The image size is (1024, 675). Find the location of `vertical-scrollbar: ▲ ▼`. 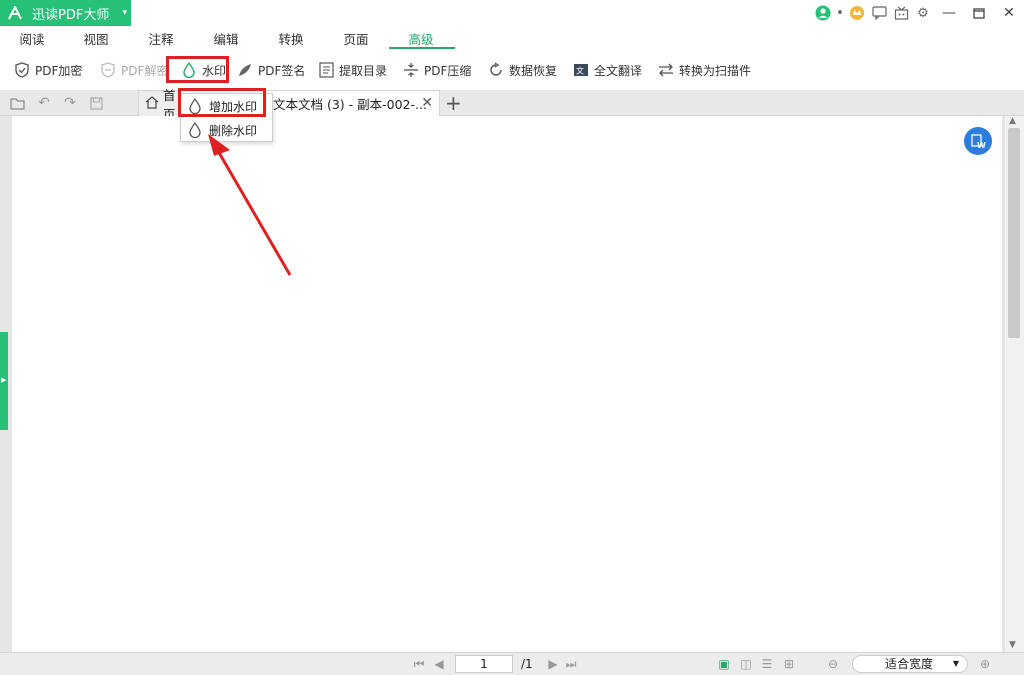

vertical-scrollbar: ▲ ▼ is located at coordinates (1014, 384).